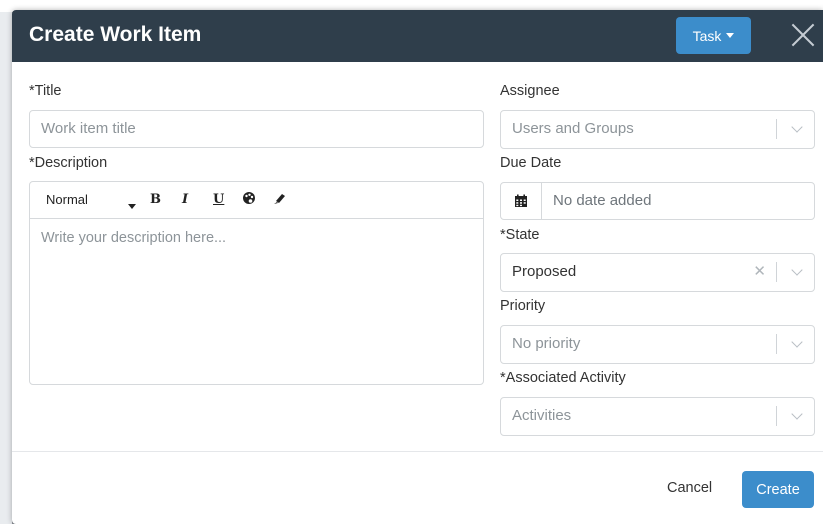  What do you see at coordinates (6, 262) in the screenshot?
I see `background-app-edge` at bounding box center [6, 262].